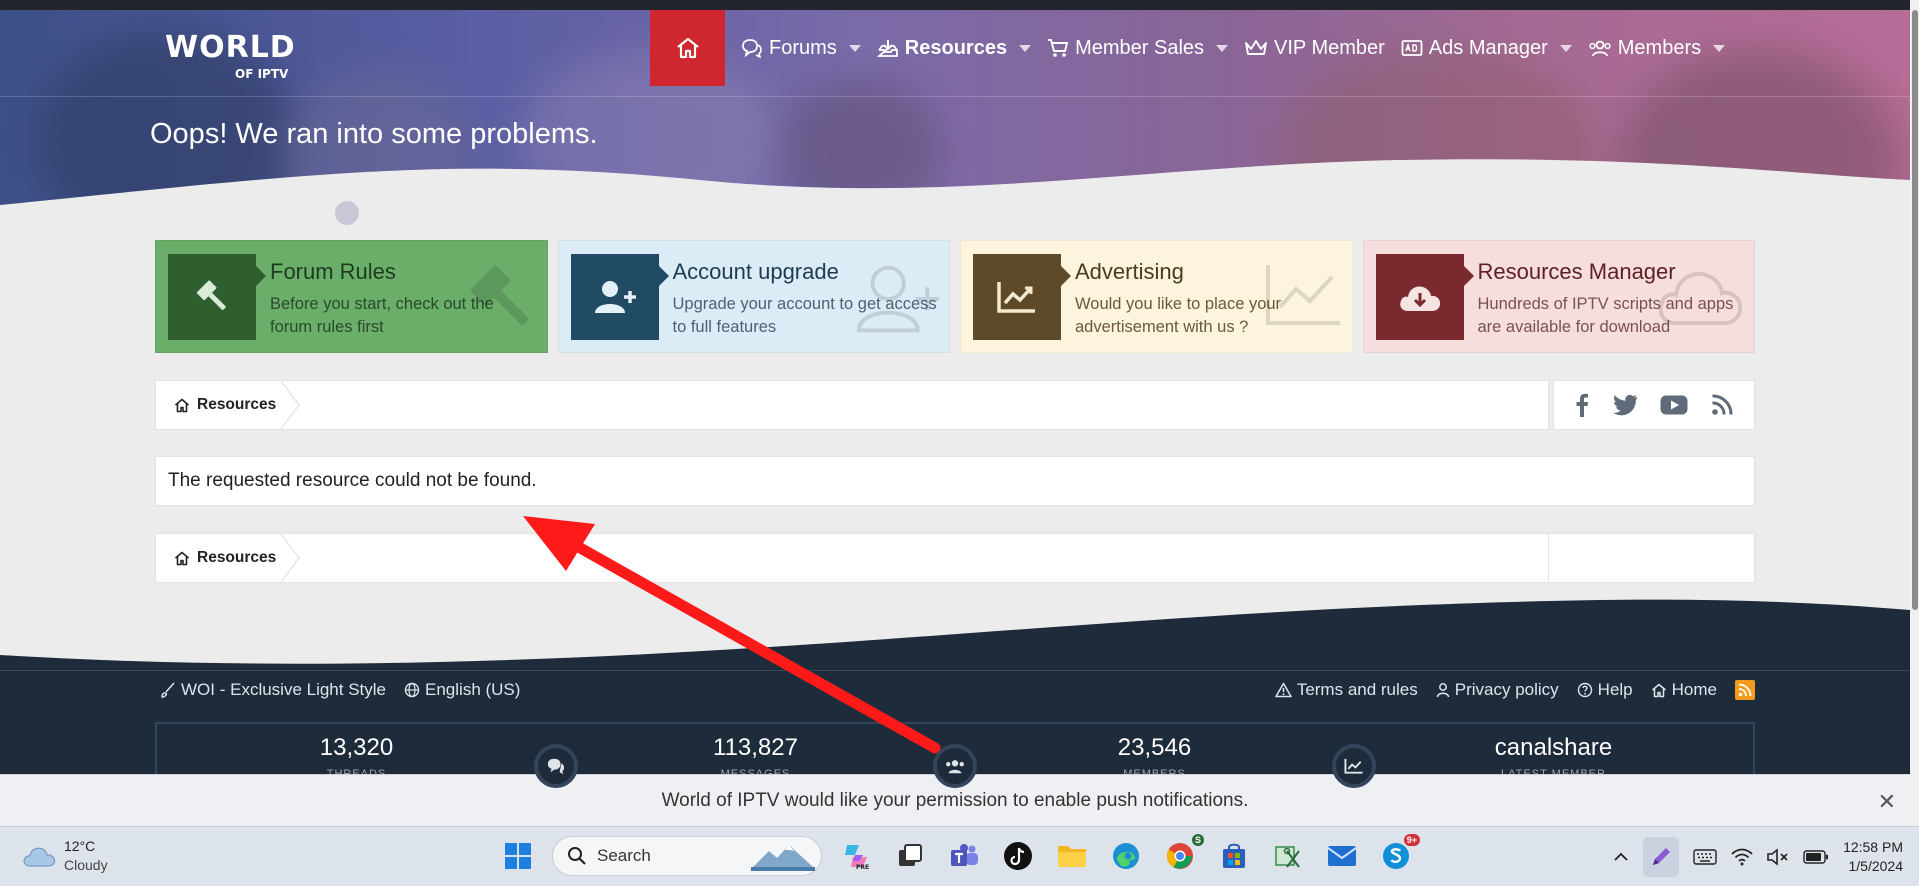  I want to click on footer-link-label: Help, so click(1615, 689).